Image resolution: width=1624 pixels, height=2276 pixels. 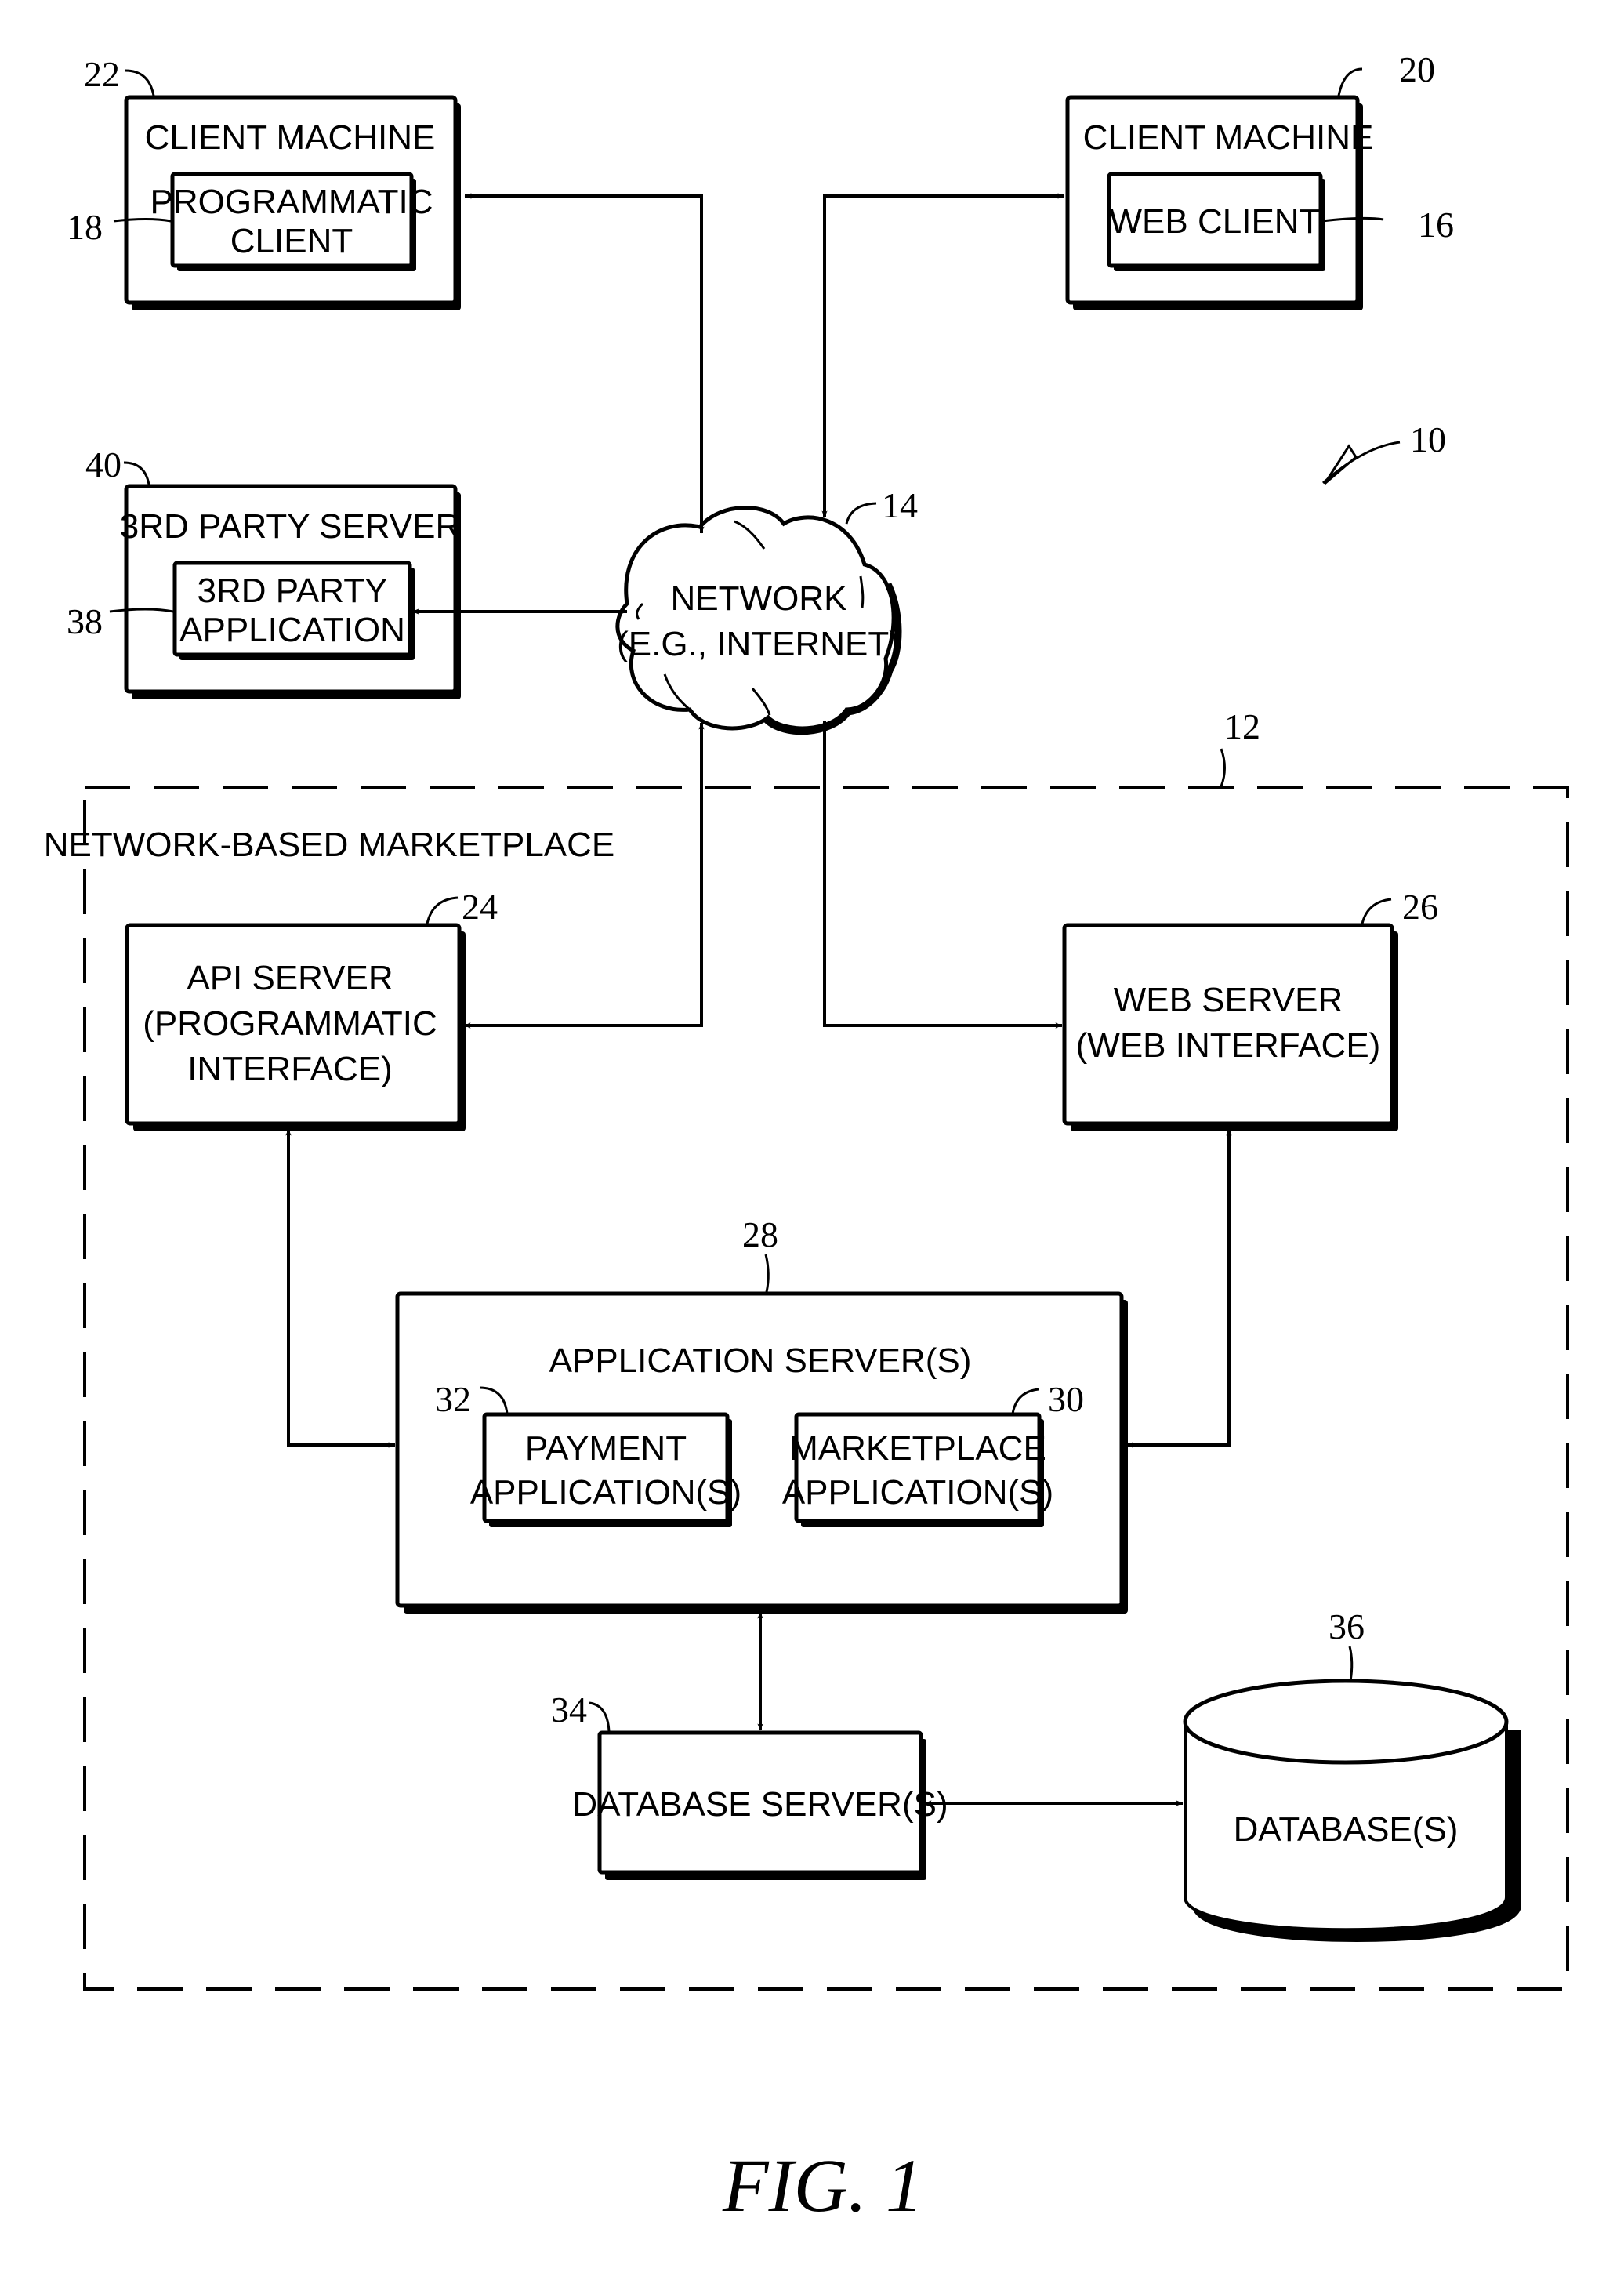 What do you see at coordinates (1229, 1000) in the screenshot?
I see `web-server-line1: WEB SERVER` at bounding box center [1229, 1000].